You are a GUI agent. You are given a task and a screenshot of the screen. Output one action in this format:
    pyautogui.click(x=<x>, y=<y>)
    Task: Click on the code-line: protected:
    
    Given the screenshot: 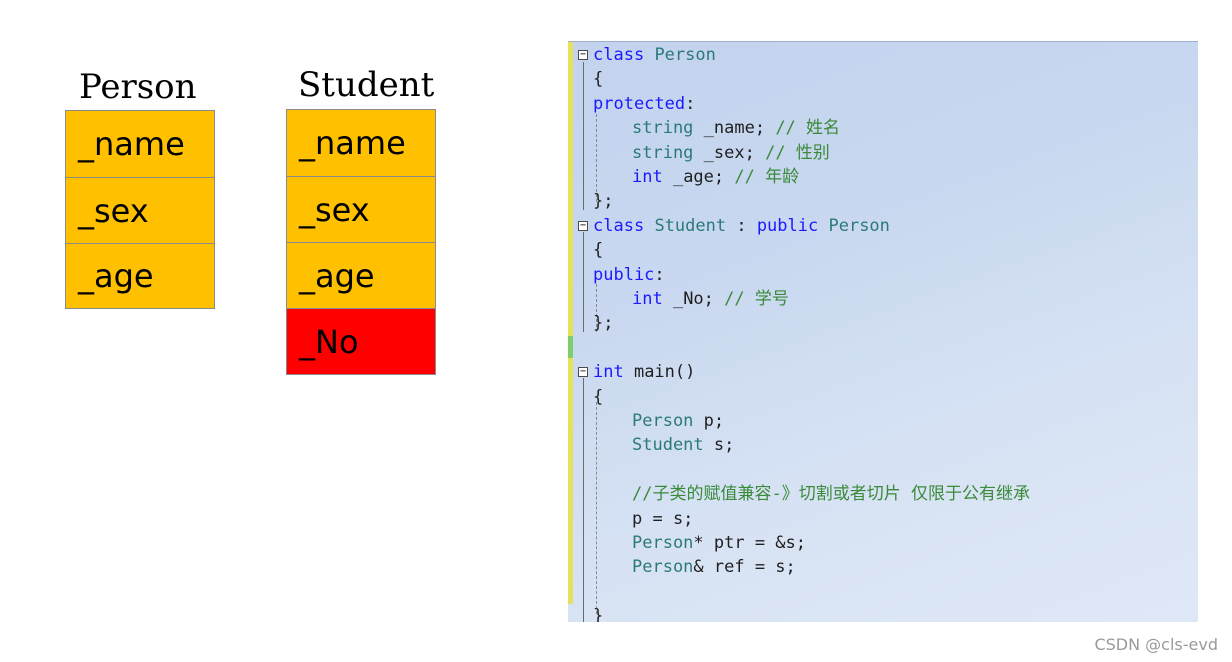 What is the action you would take?
    pyautogui.click(x=644, y=104)
    